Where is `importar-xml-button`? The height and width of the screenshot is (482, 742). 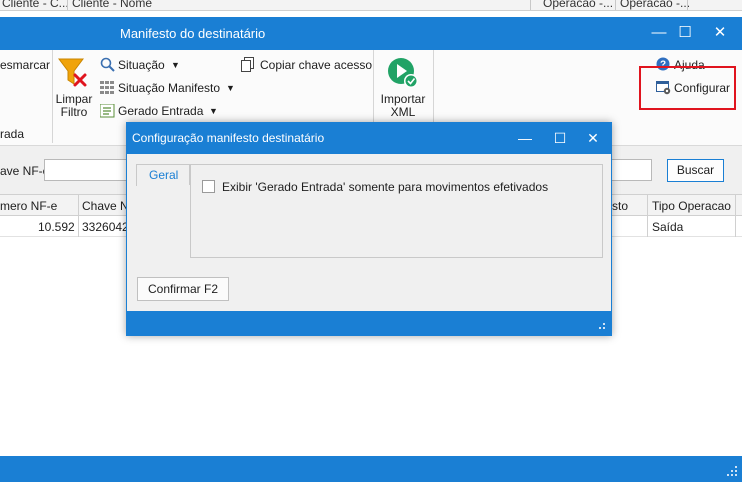
importar-xml-button is located at coordinates (403, 73).